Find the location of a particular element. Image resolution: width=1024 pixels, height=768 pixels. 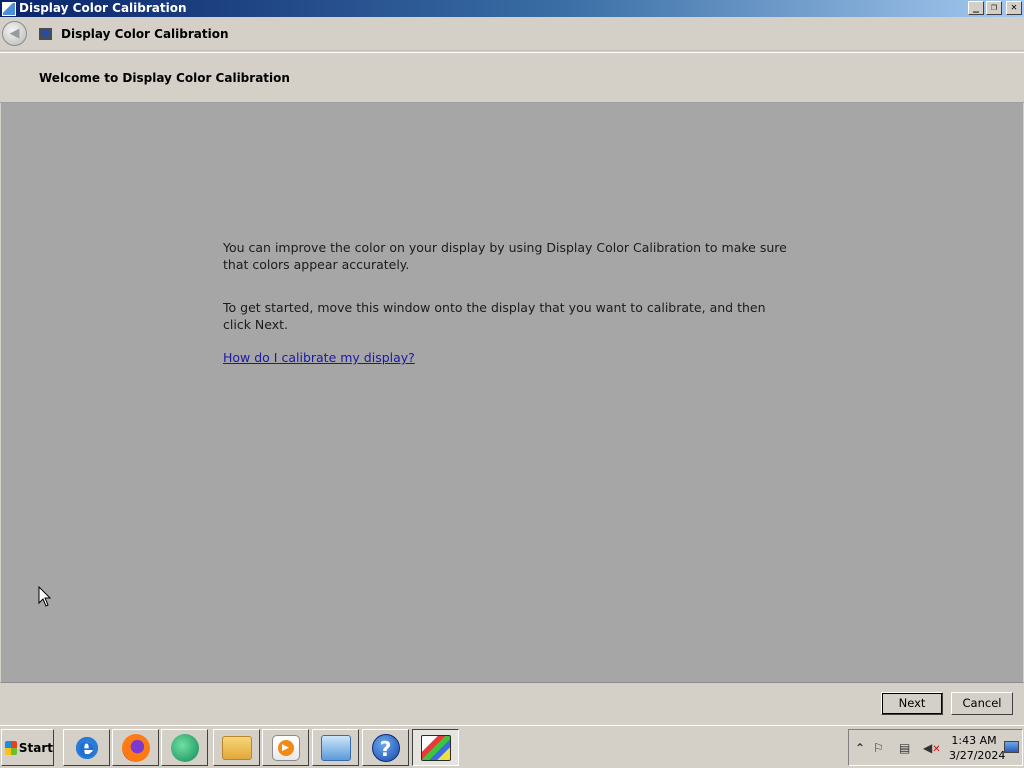

help-icon: ? is located at coordinates (385, 747).